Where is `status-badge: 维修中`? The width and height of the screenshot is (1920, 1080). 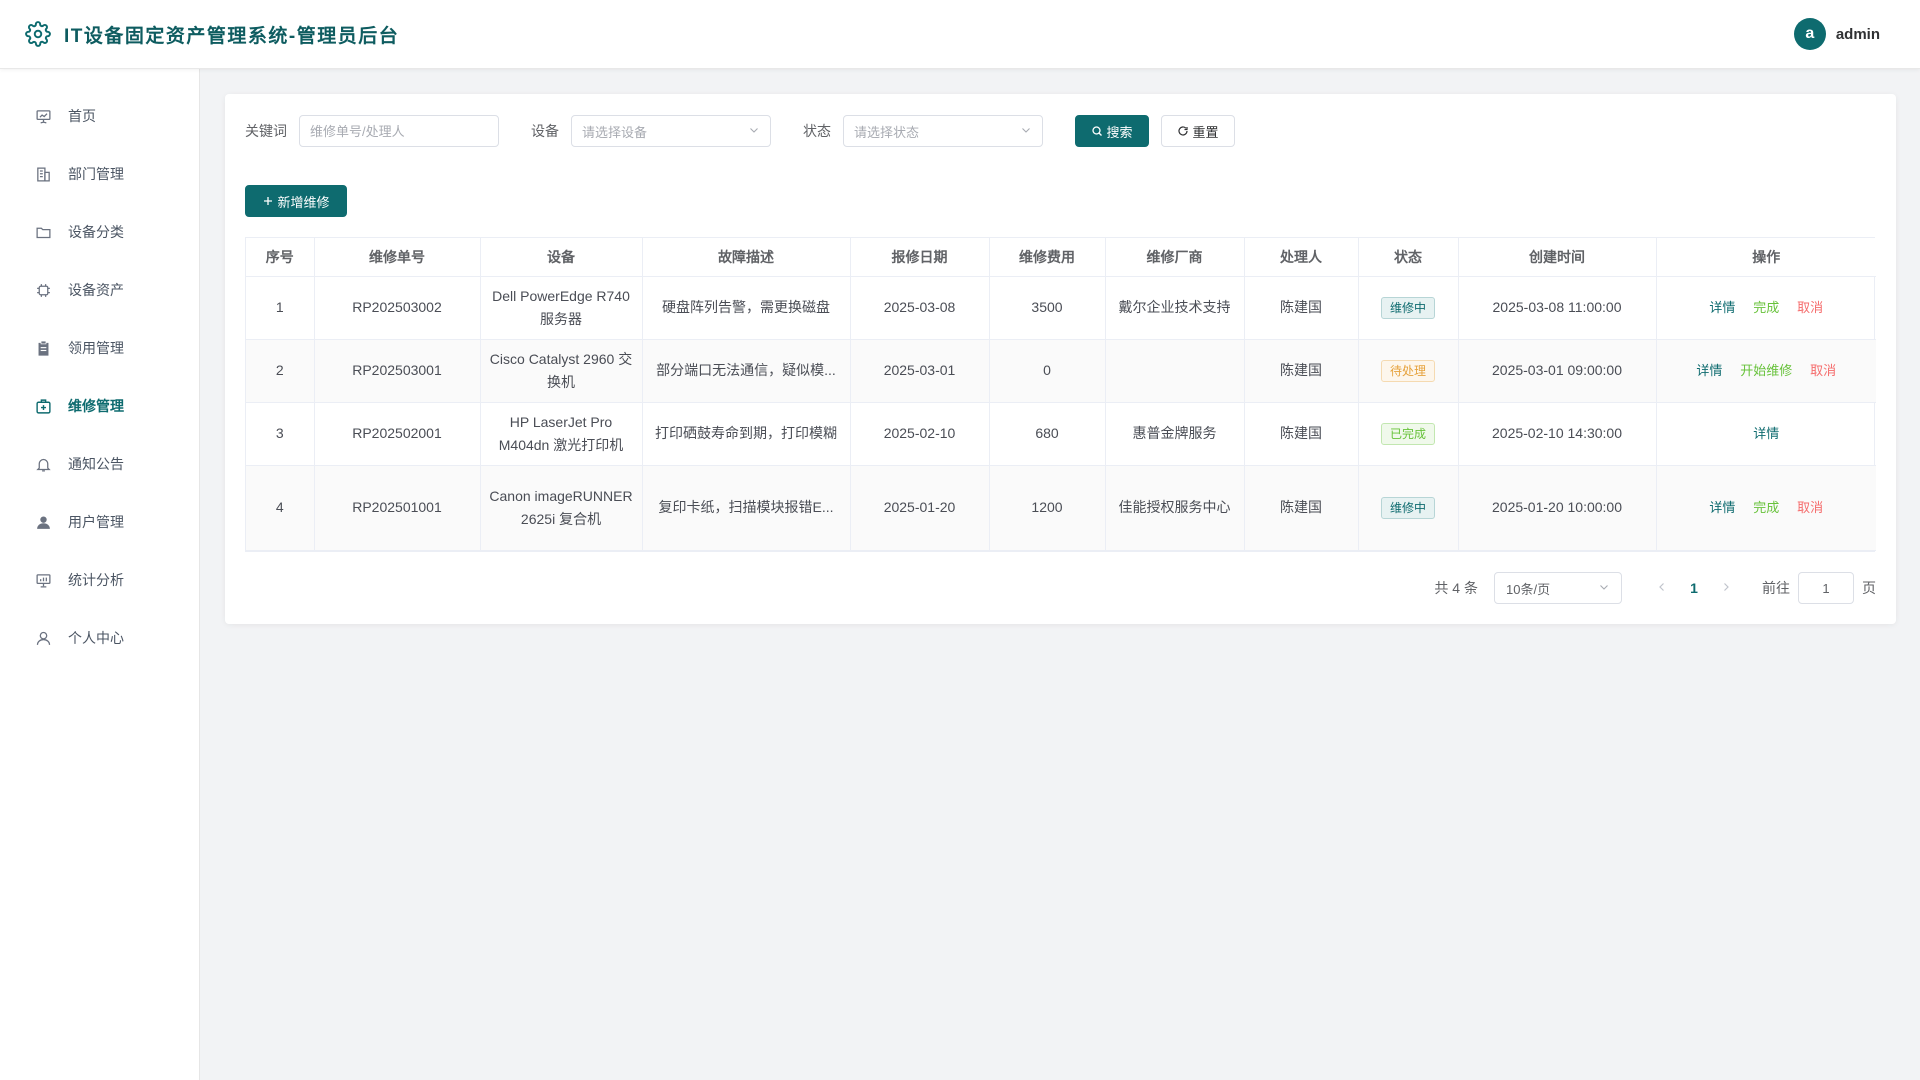
status-badge: 维修中 is located at coordinates (1407, 508).